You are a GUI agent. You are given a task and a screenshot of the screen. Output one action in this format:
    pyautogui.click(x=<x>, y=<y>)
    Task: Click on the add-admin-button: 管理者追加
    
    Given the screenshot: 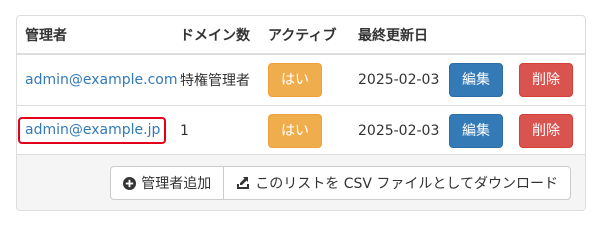 What is the action you would take?
    pyautogui.click(x=167, y=183)
    